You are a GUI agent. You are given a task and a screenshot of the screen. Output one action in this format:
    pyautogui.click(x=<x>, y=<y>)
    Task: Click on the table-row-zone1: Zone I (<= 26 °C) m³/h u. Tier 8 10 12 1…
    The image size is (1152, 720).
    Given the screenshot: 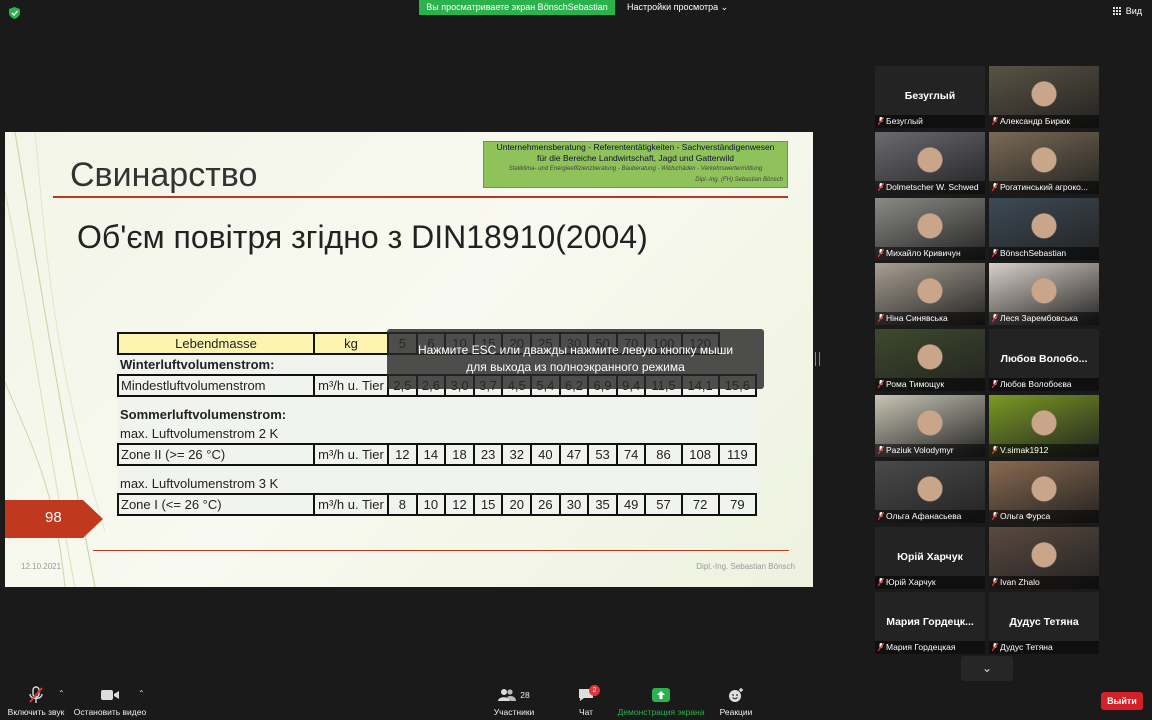 What is the action you would take?
    pyautogui.click(x=437, y=504)
    